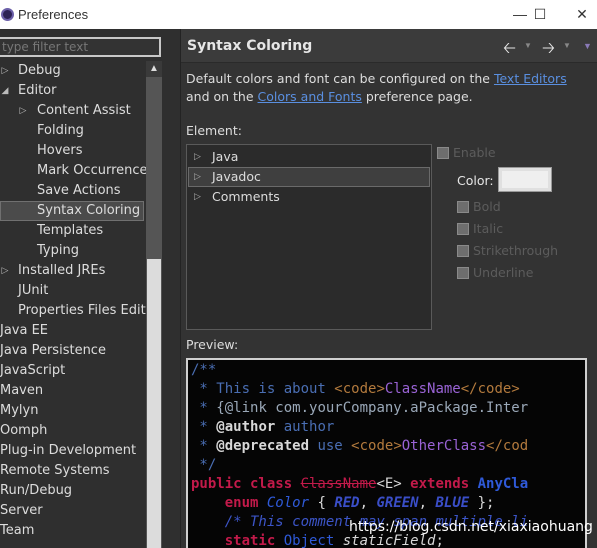 The width and height of the screenshot is (597, 548). Describe the element at coordinates (7, 14) in the screenshot. I see `eclipse-icon` at that location.